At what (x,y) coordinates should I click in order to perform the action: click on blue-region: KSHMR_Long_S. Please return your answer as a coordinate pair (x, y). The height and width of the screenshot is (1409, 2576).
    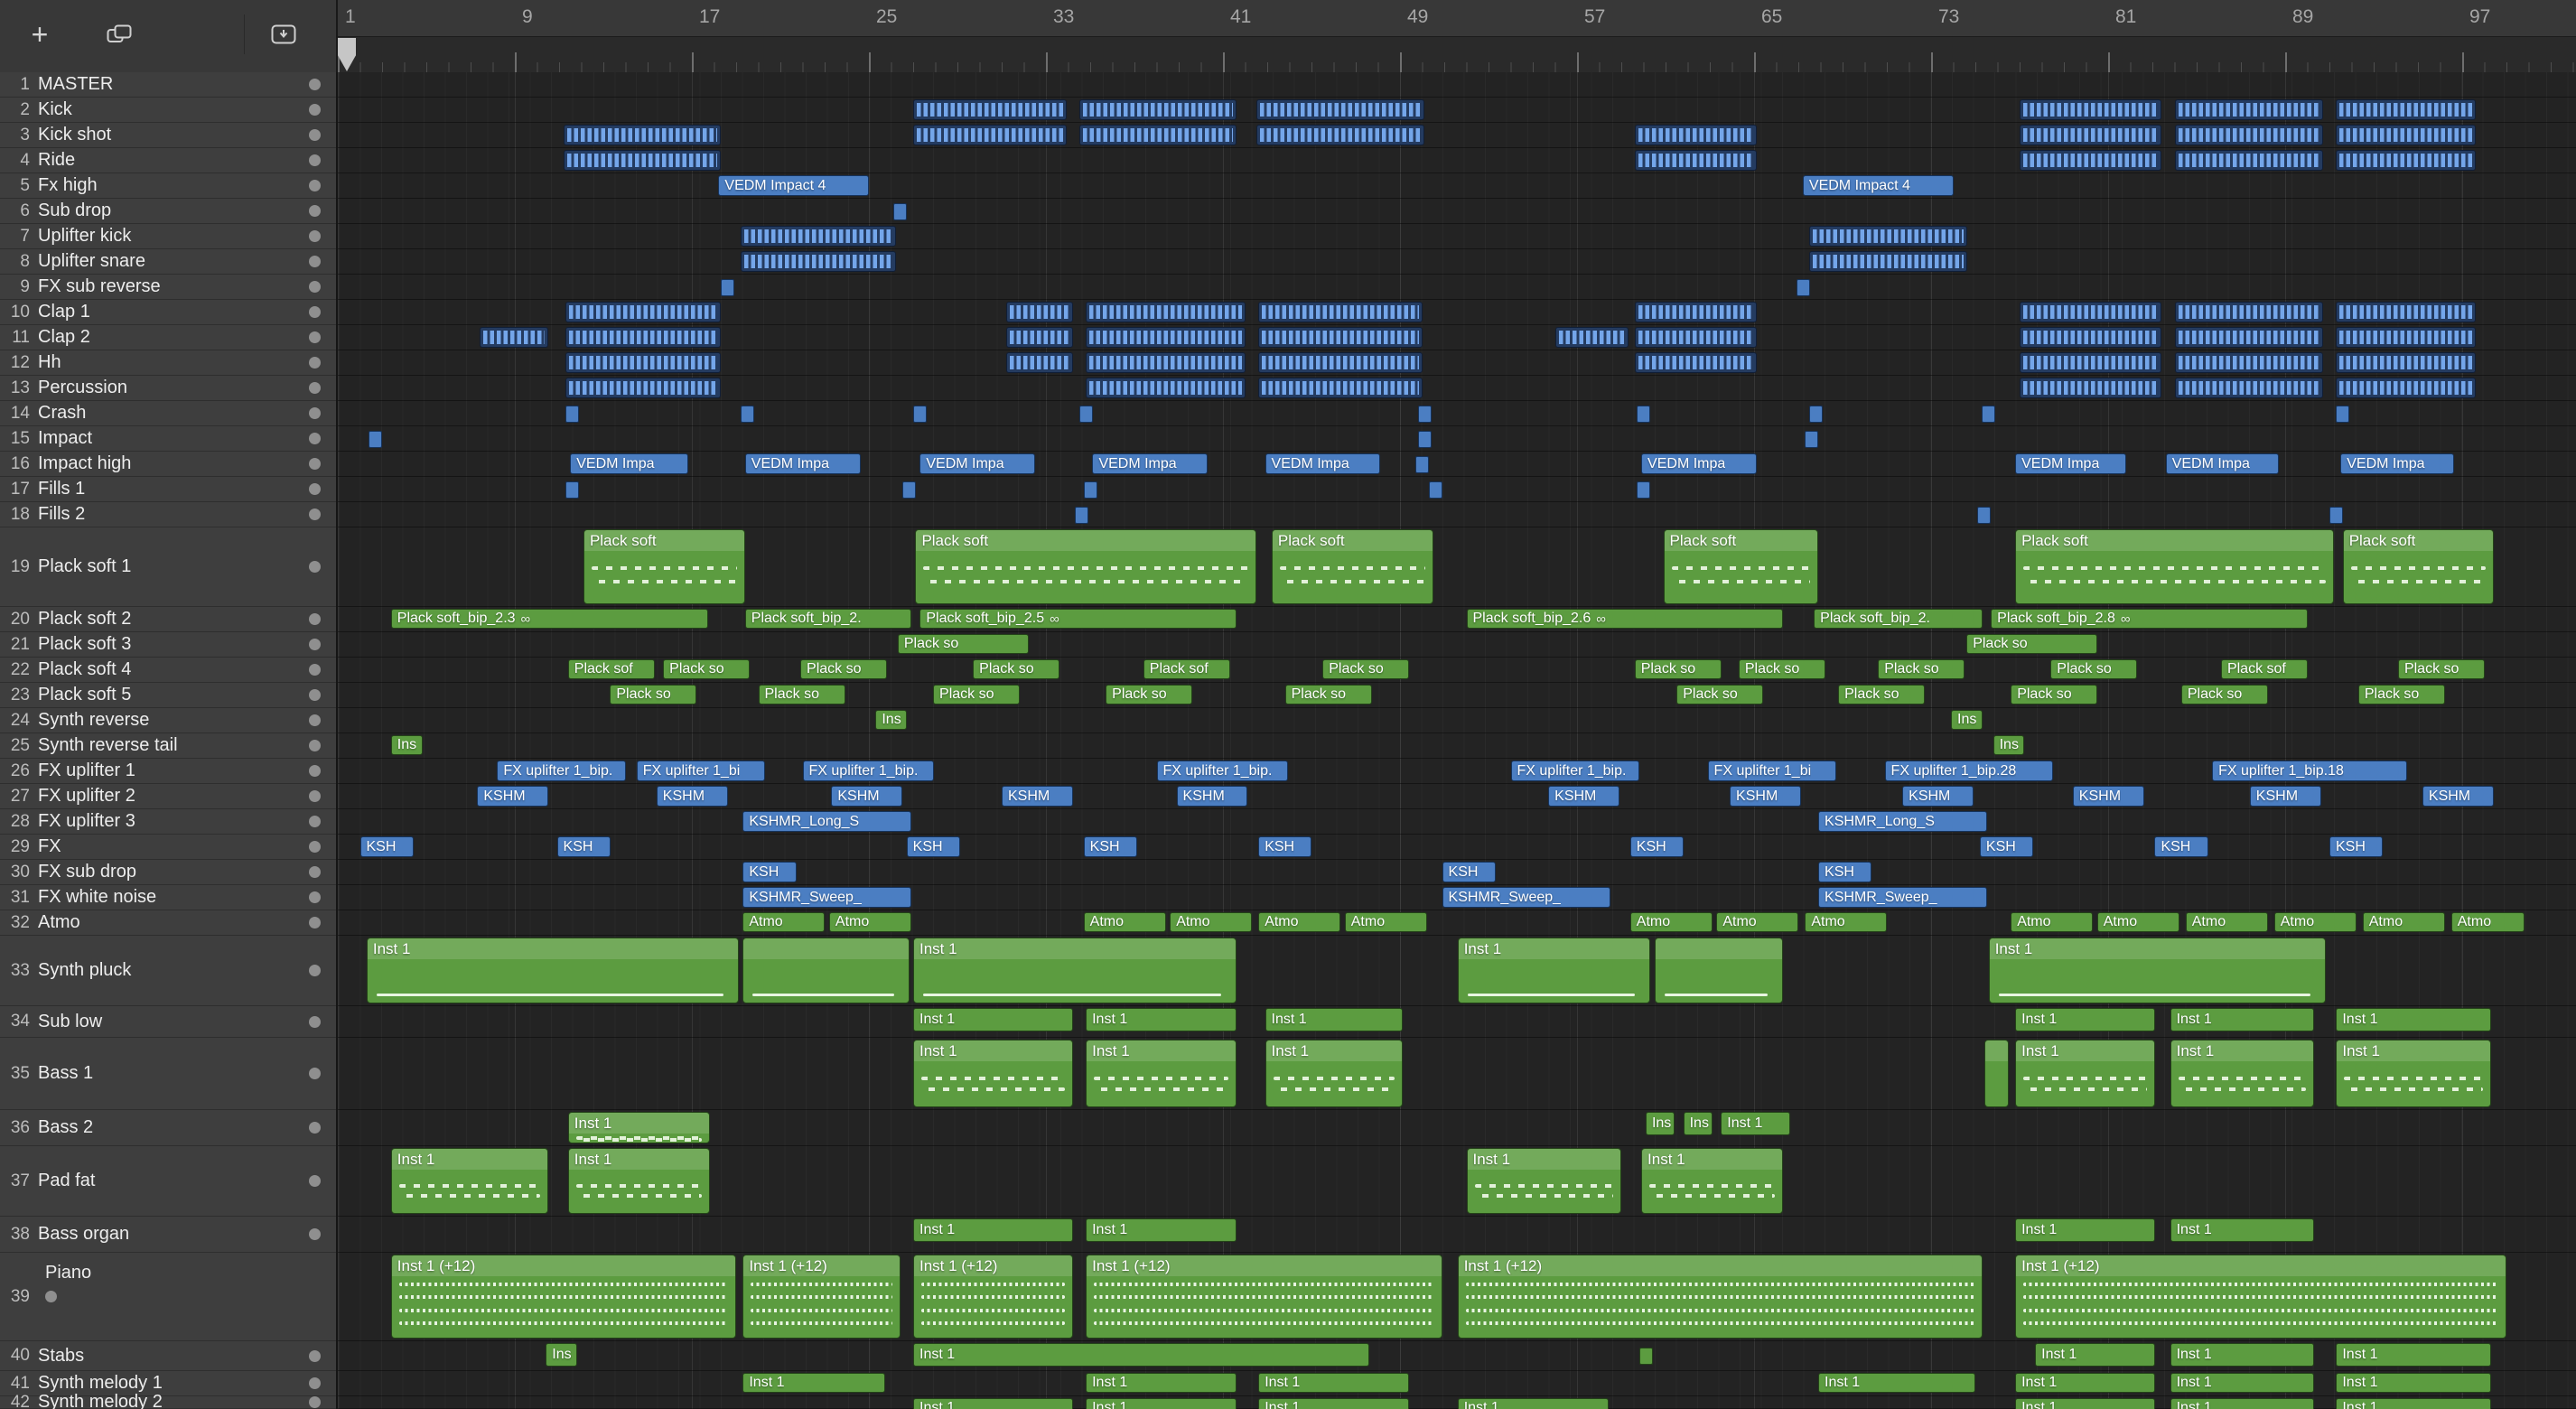
    Looking at the image, I should click on (1902, 822).